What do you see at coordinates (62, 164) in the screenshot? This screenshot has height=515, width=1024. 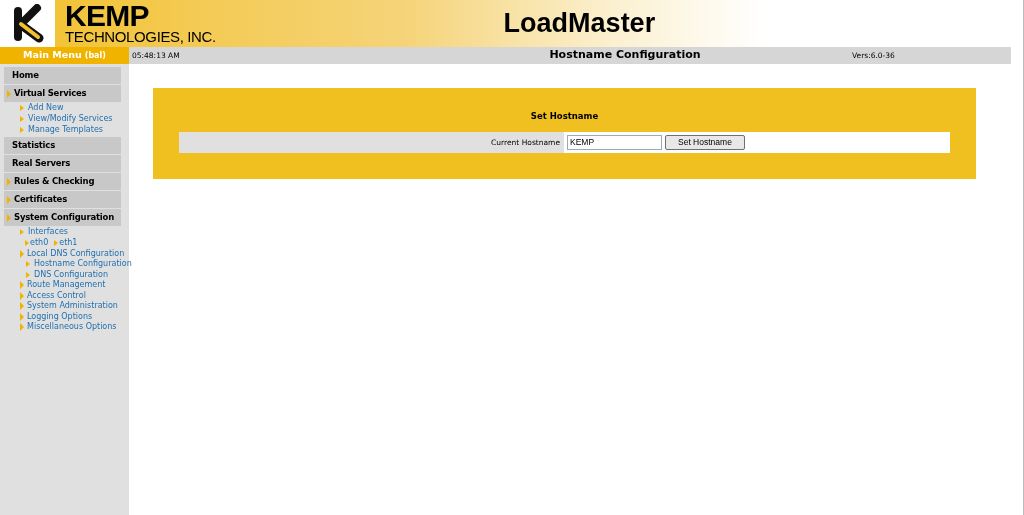 I see `menu-section: Real Servers` at bounding box center [62, 164].